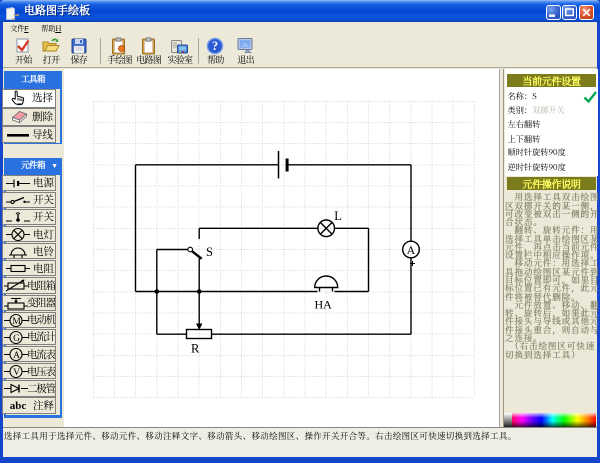  I want to click on svg-text: L, so click(338, 216).